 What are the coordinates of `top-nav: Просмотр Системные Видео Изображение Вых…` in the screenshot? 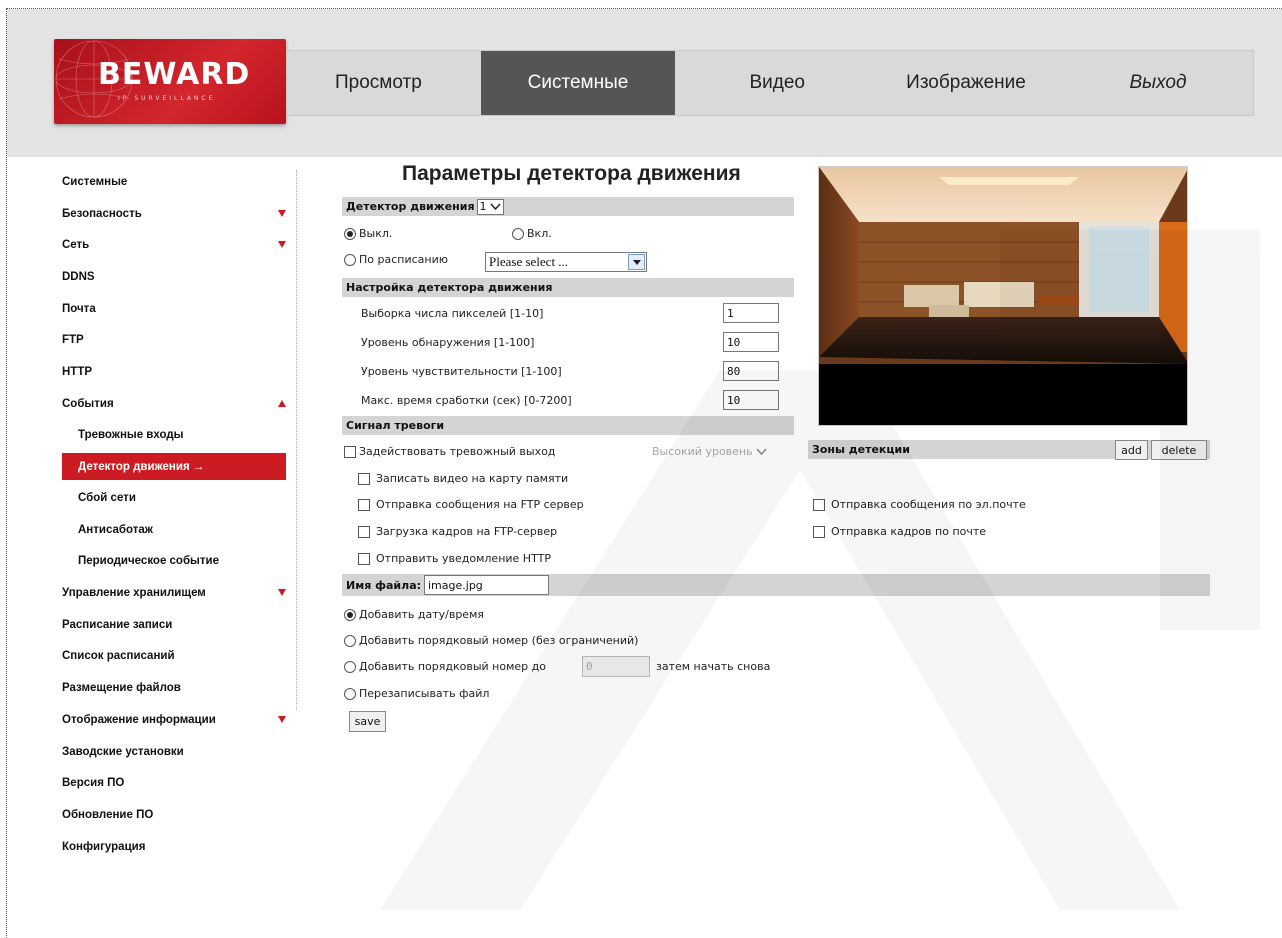 It's located at (770, 83).